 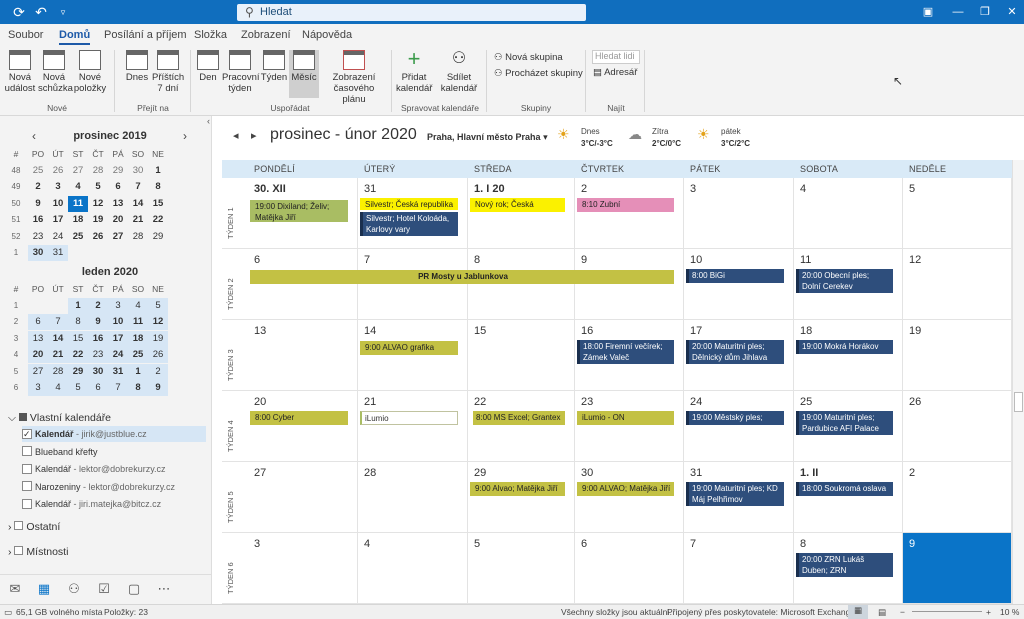 I want to click on folder-own-calendars: ⌵ Vlastní kalendáře, so click(x=59, y=418).